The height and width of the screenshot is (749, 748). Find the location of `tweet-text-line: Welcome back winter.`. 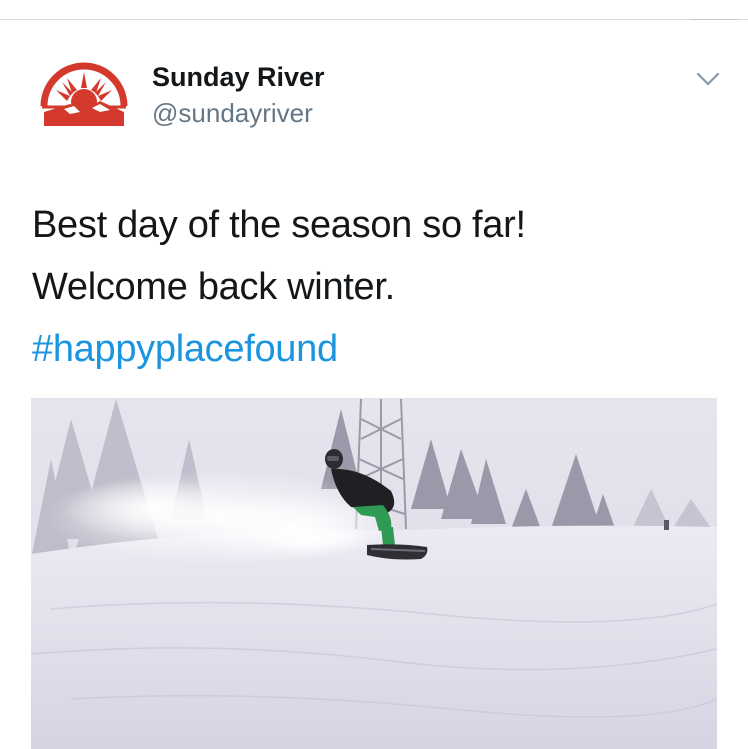

tweet-text-line: Welcome back winter. is located at coordinates (213, 287).